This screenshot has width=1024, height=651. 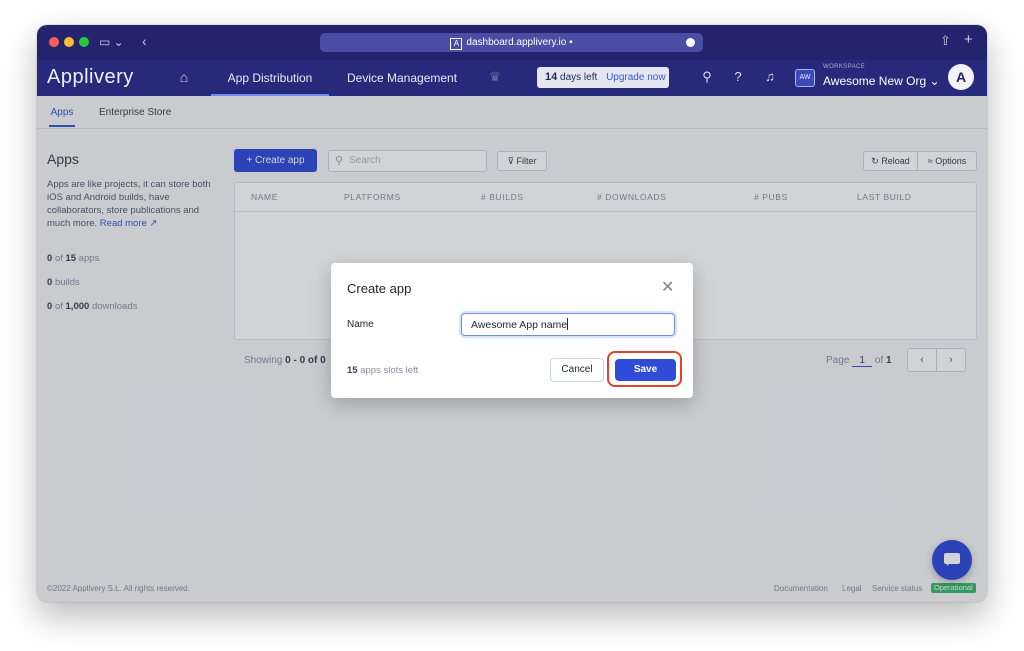 I want to click on home-icon: ⌂, so click(x=184, y=77).